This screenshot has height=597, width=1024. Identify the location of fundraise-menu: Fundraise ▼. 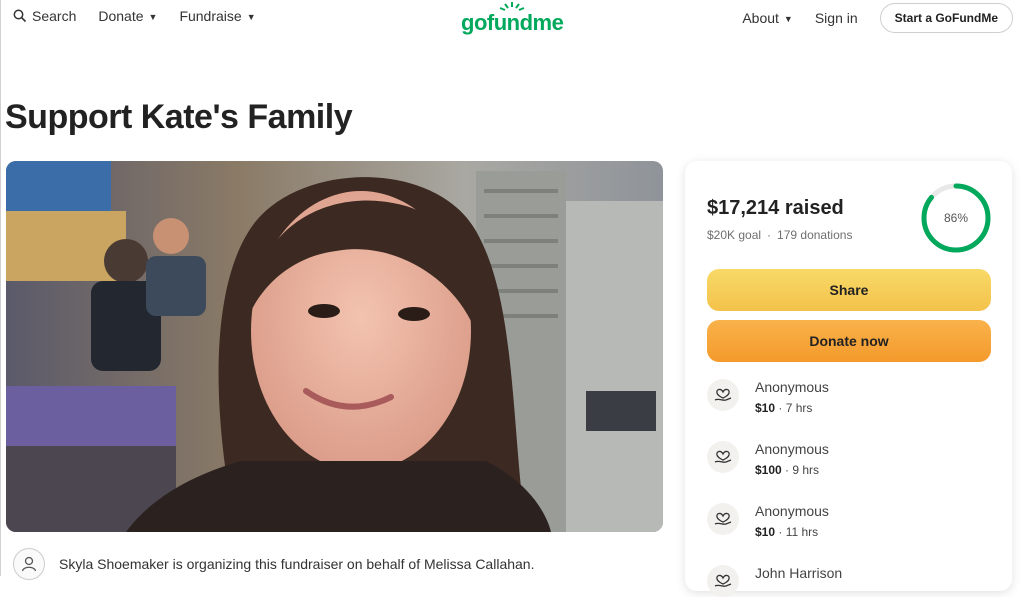
(217, 16).